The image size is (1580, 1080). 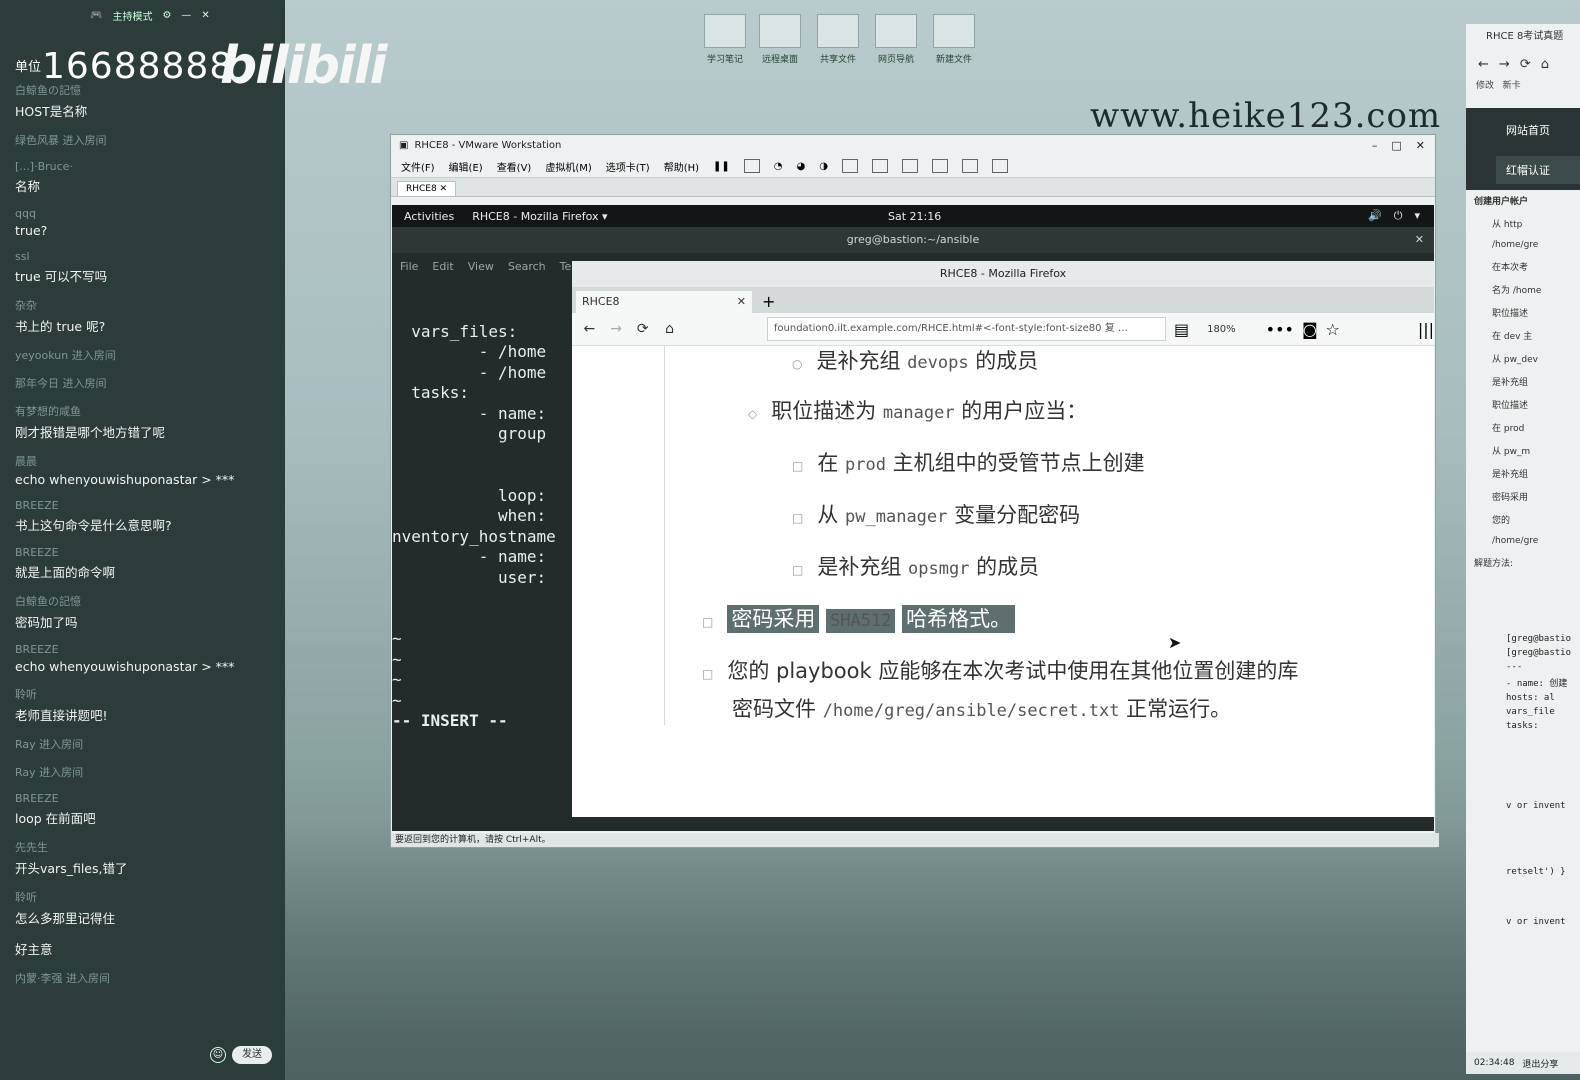 I want to click on settings-icon: ⚙, so click(x=166, y=15).